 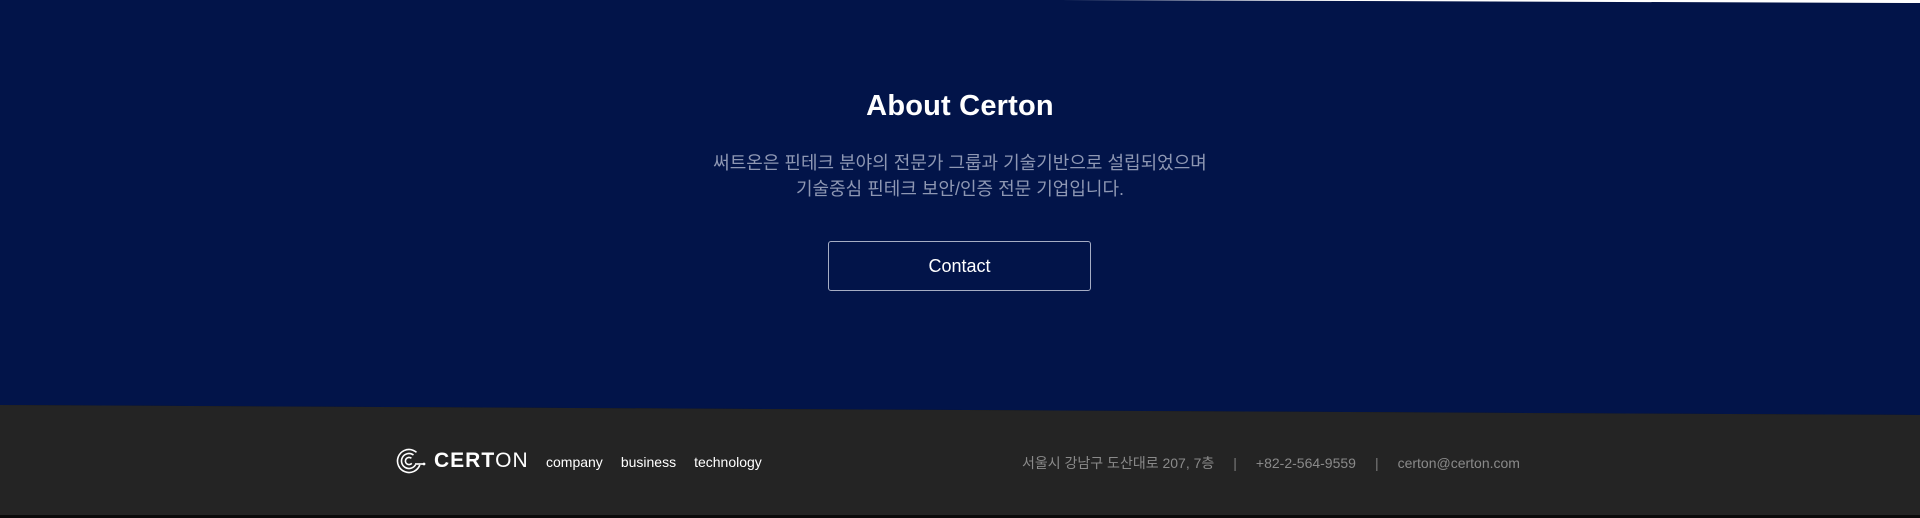 I want to click on footer-email: certon@certon.com, so click(x=1459, y=463).